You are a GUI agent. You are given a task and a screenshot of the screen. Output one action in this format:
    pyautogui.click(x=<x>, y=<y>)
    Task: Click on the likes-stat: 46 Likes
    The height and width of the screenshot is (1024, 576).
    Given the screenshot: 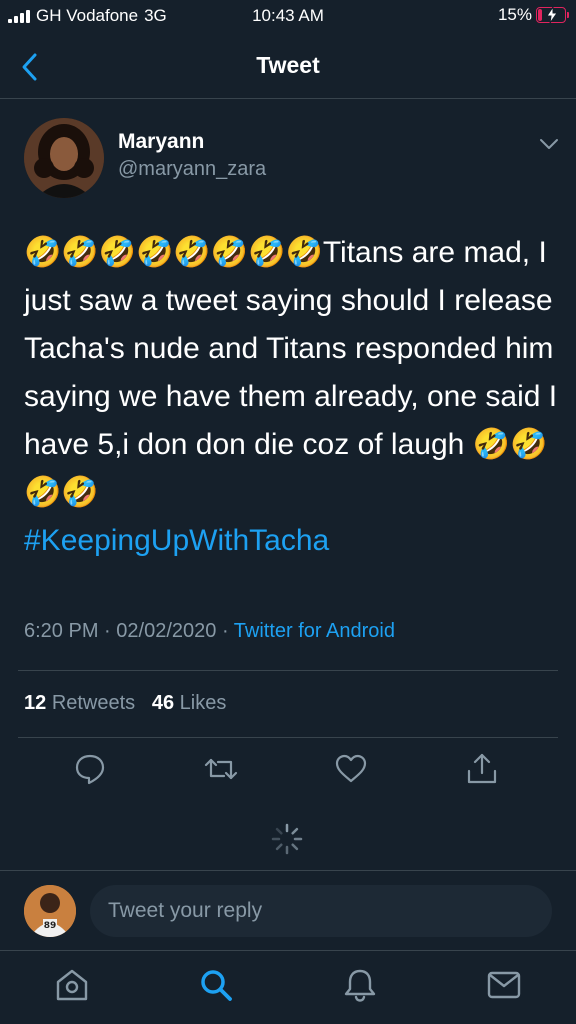 What is the action you would take?
    pyautogui.click(x=189, y=703)
    